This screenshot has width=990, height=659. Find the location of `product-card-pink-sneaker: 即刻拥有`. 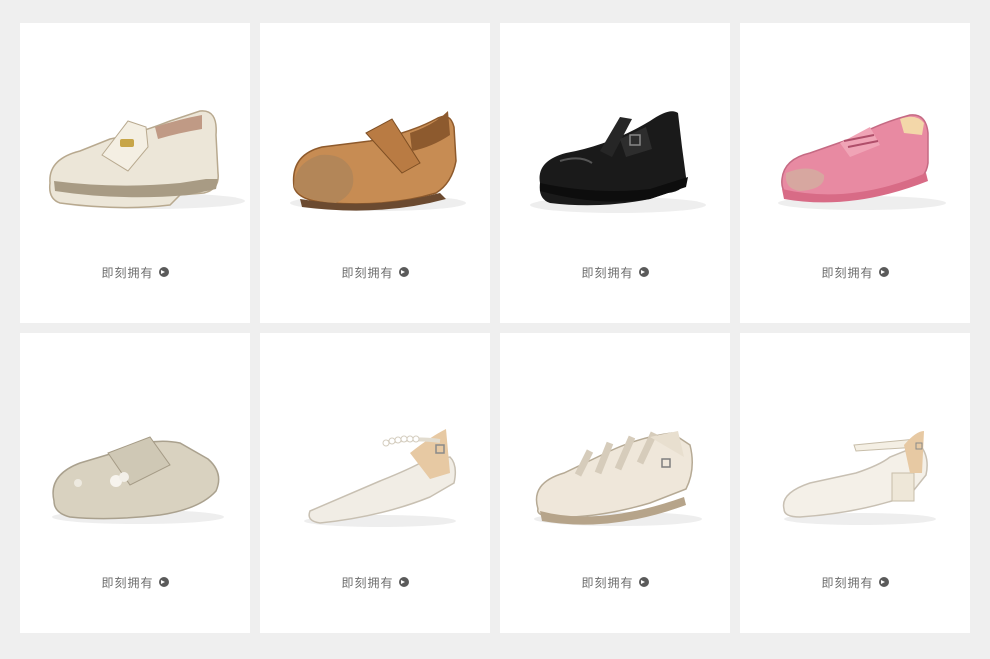

product-card-pink-sneaker: 即刻拥有 is located at coordinates (855, 173).